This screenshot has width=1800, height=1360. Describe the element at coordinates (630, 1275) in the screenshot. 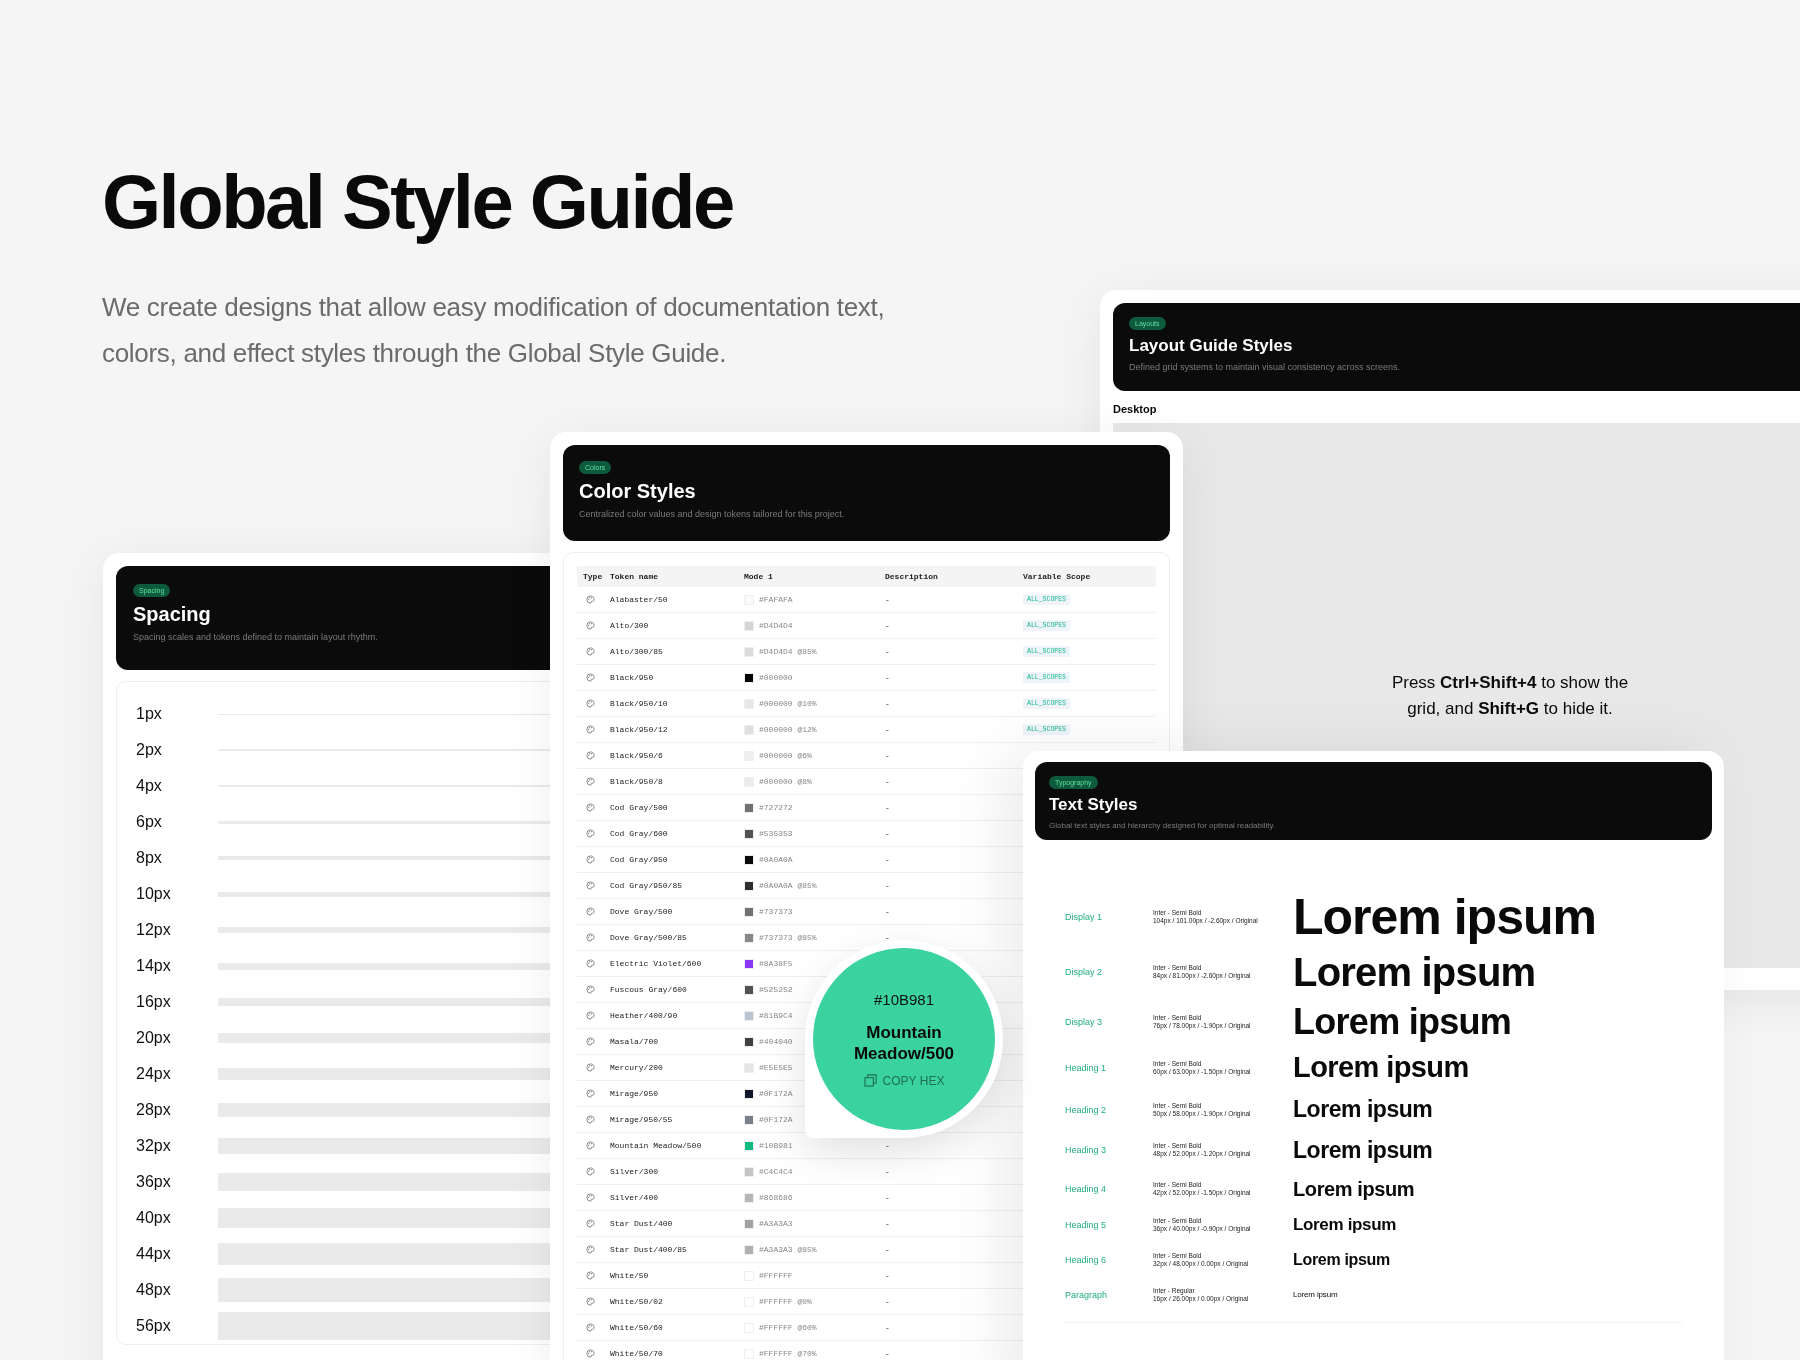

I see `token-name: White/50` at that location.